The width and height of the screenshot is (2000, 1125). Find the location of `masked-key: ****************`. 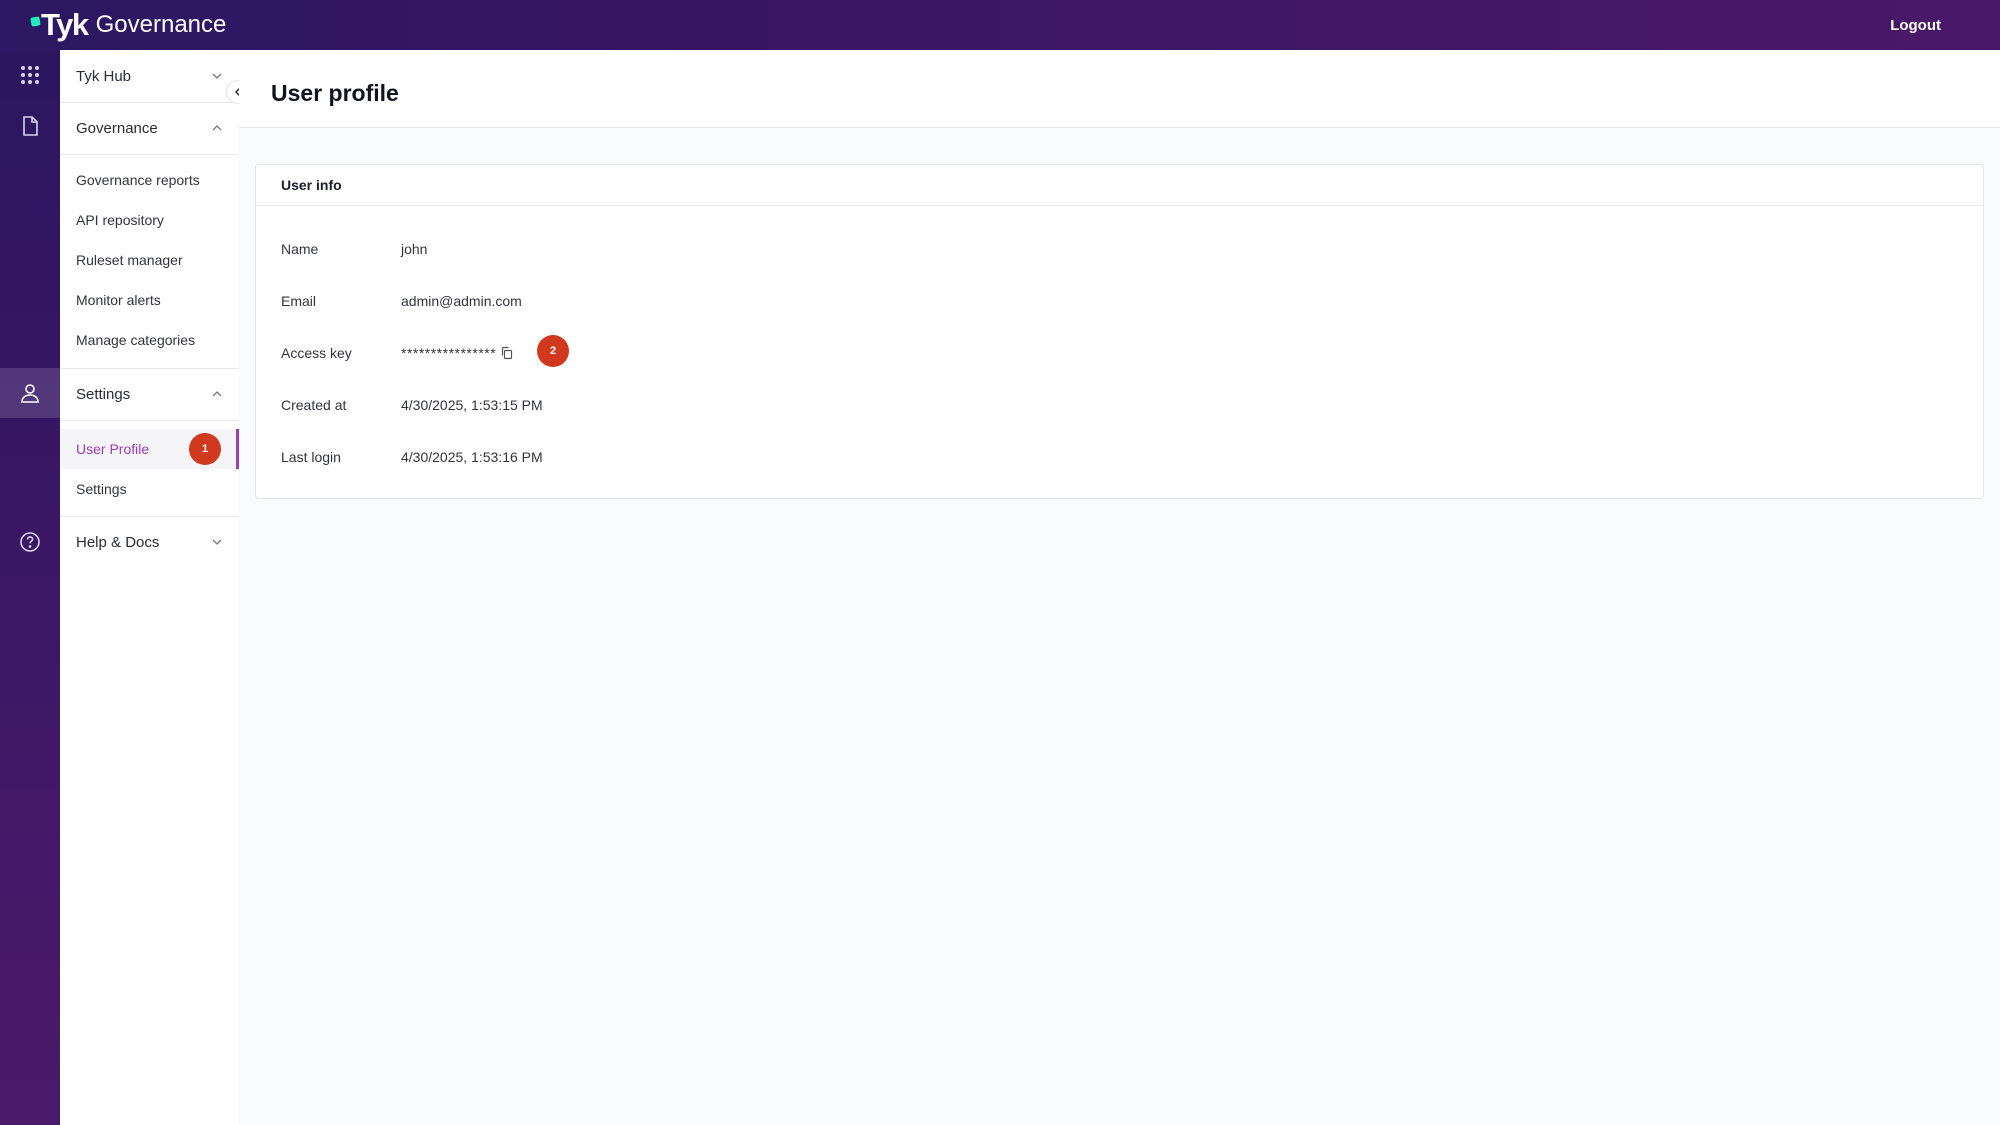

masked-key: **************** is located at coordinates (449, 353).